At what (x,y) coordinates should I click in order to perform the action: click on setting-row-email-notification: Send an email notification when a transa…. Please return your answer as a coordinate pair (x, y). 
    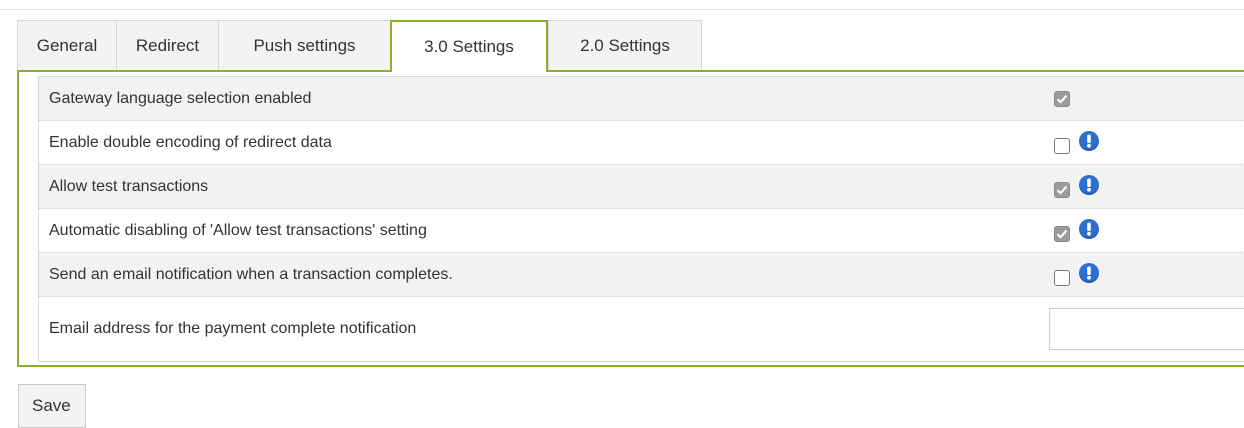
    Looking at the image, I should click on (641, 275).